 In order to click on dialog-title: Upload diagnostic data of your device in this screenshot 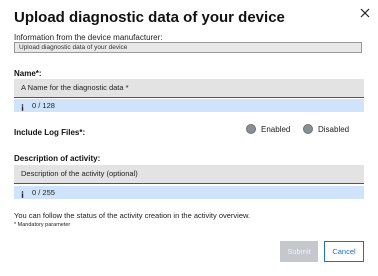, I will do `click(149, 17)`.